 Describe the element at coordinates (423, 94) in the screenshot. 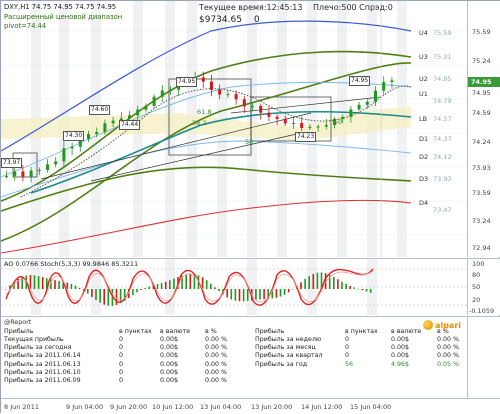

I see `level-label-u1: U1` at that location.